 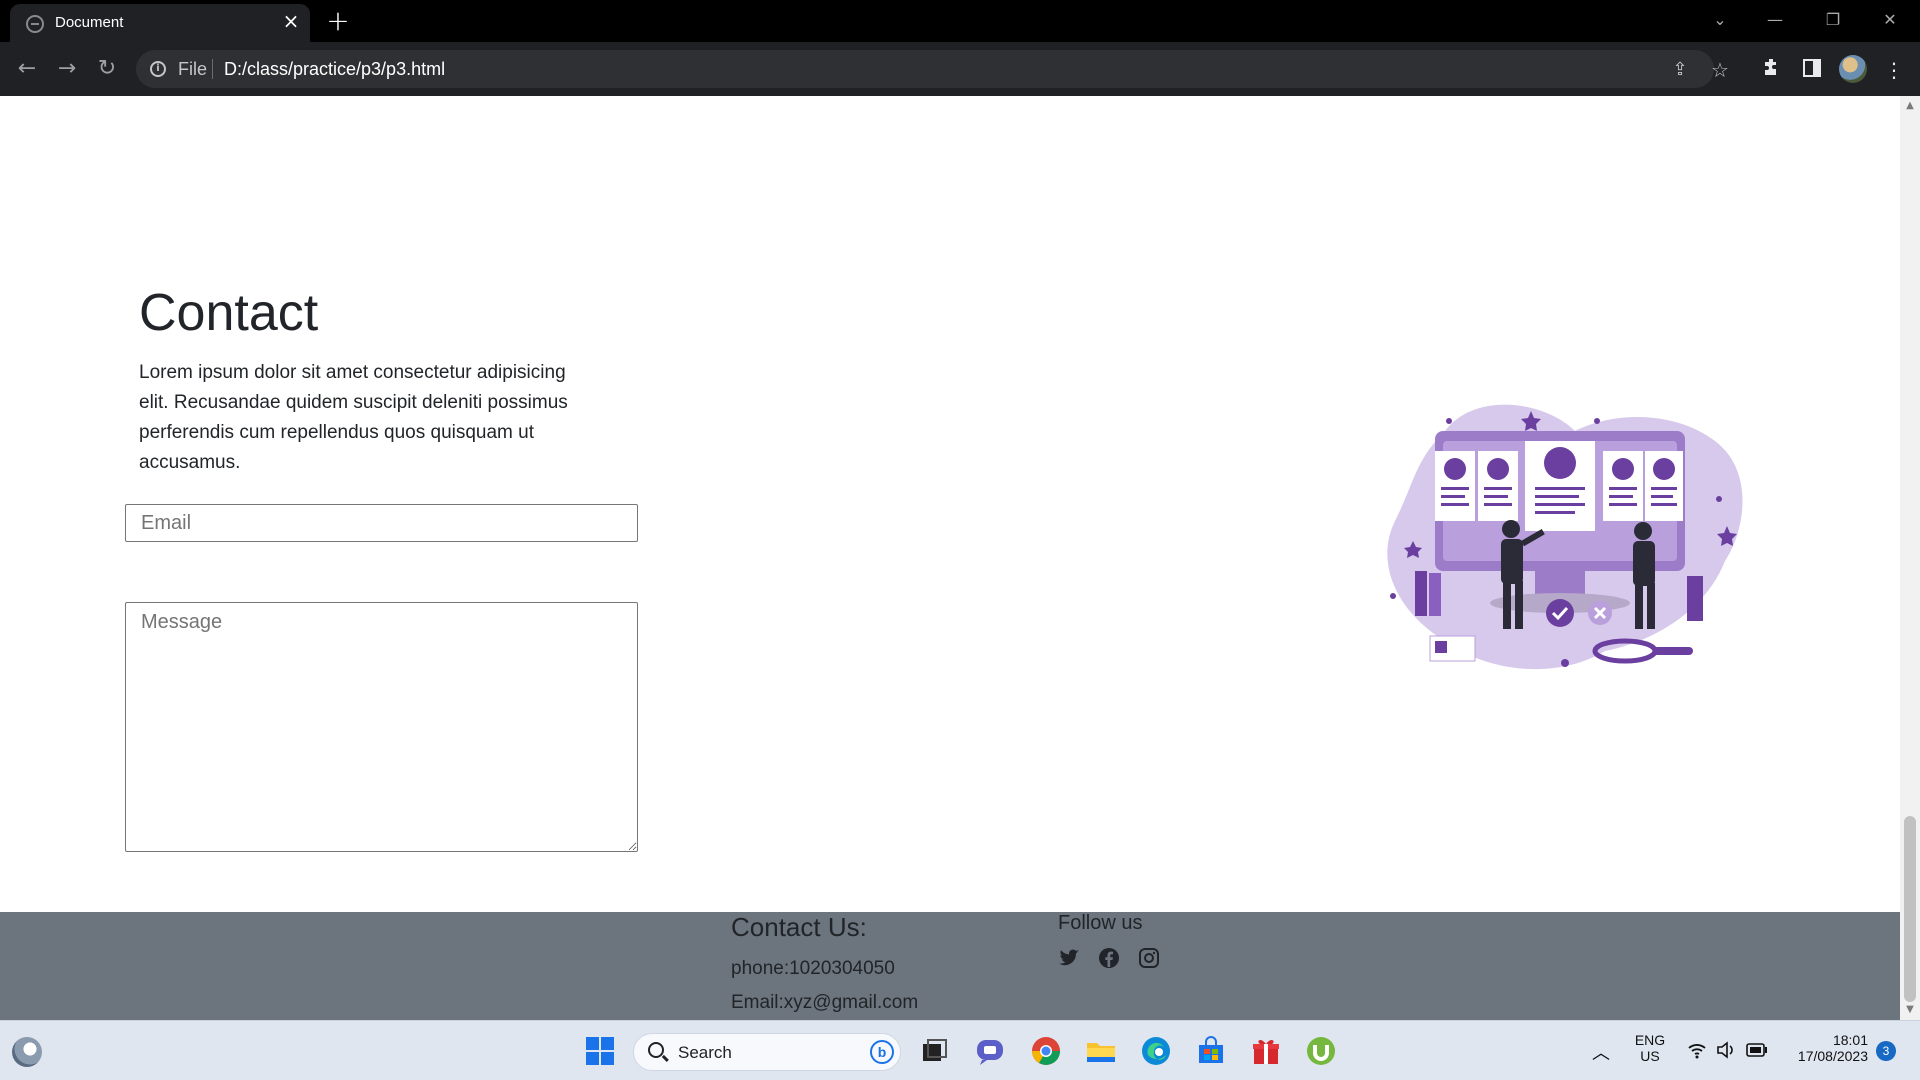 What do you see at coordinates (1109, 958) in the screenshot?
I see `facebook-icon` at bounding box center [1109, 958].